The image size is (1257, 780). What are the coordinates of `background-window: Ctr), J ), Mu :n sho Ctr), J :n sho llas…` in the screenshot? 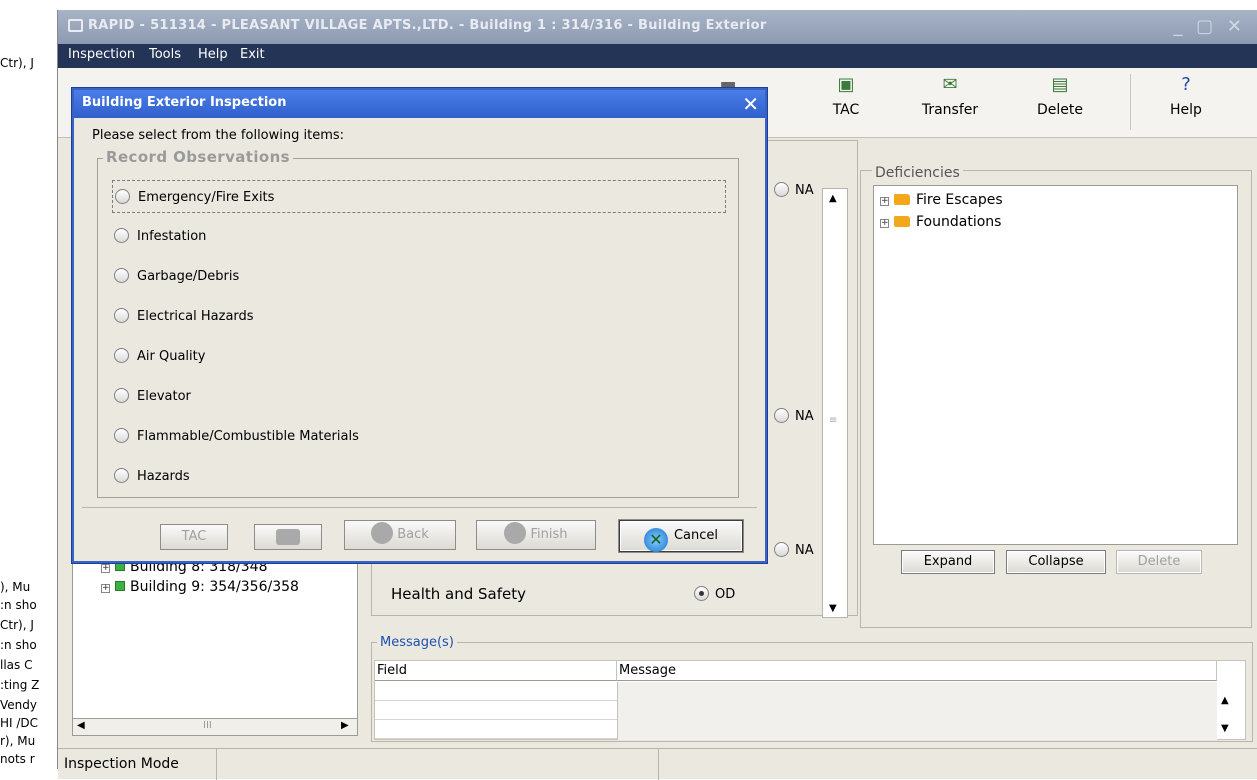 It's located at (31, 384).